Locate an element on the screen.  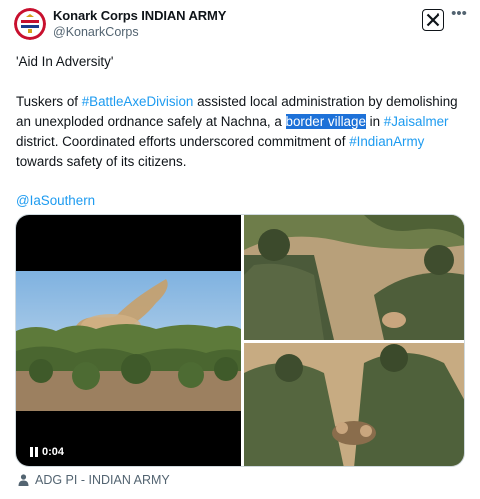
selected-text: border village is located at coordinates (325, 121).